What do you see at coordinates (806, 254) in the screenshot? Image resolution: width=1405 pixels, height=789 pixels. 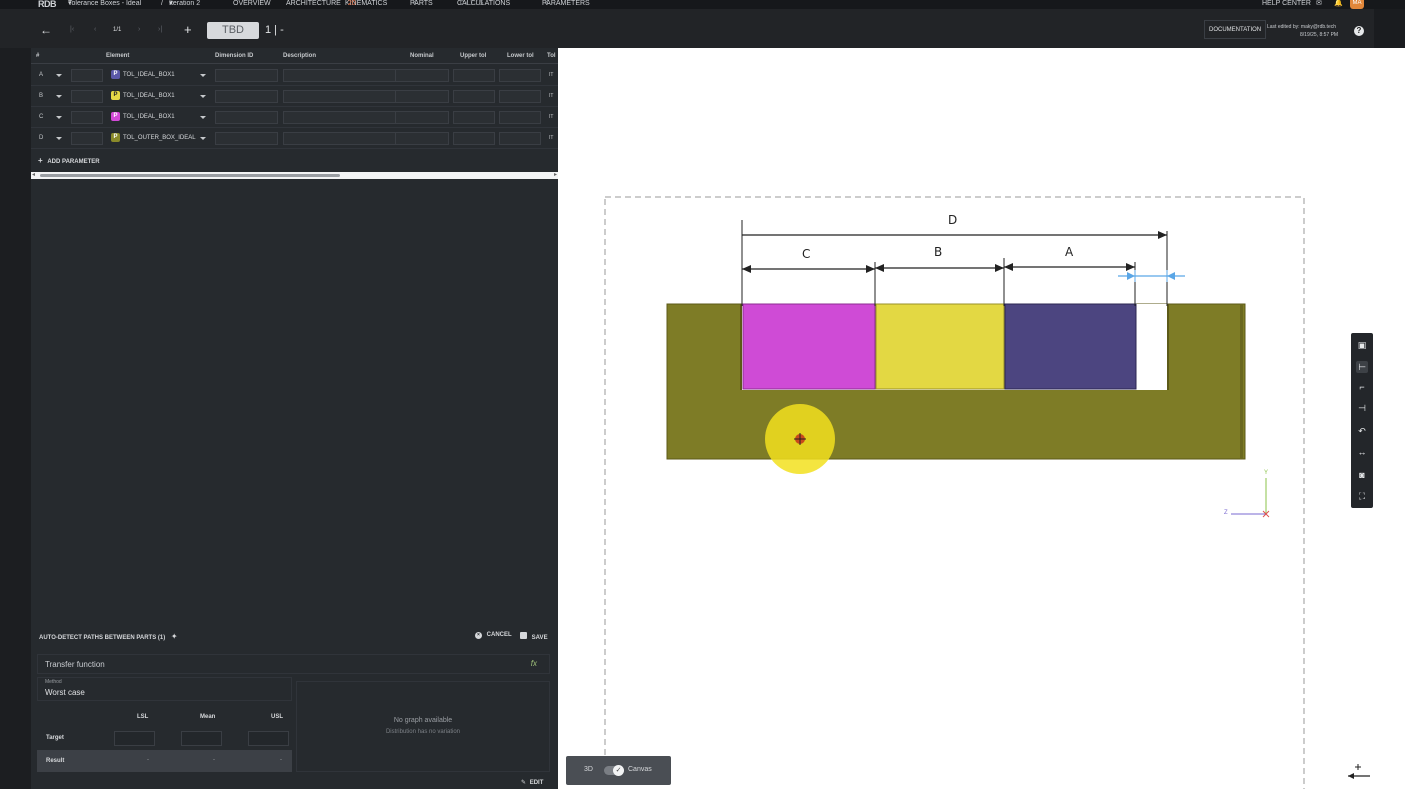 I see `dimension-label-c: C` at bounding box center [806, 254].